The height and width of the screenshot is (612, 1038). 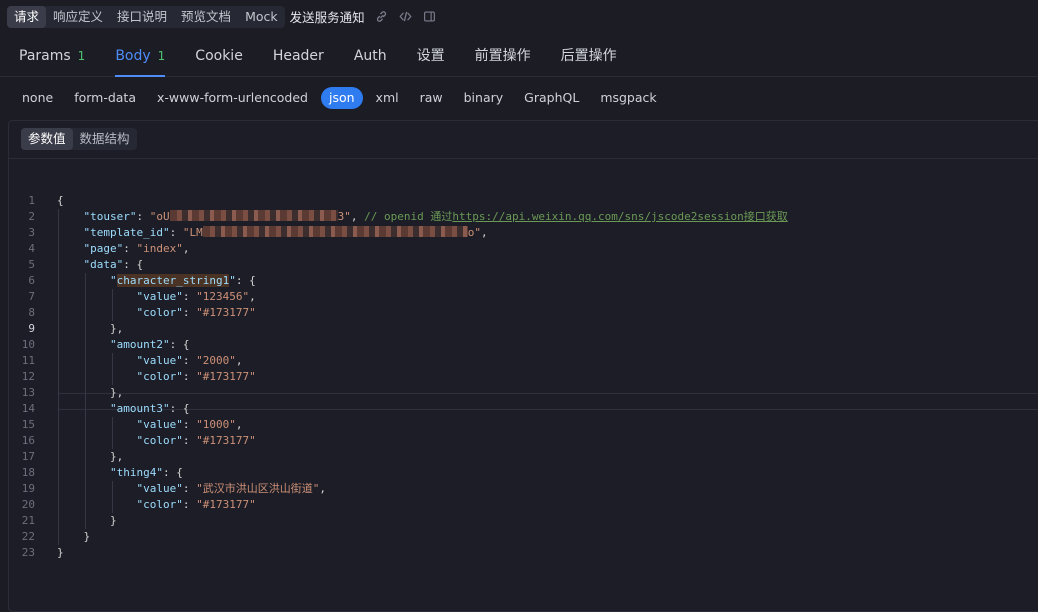 What do you see at coordinates (139, 408) in the screenshot?
I see `json-key: "amount3"` at bounding box center [139, 408].